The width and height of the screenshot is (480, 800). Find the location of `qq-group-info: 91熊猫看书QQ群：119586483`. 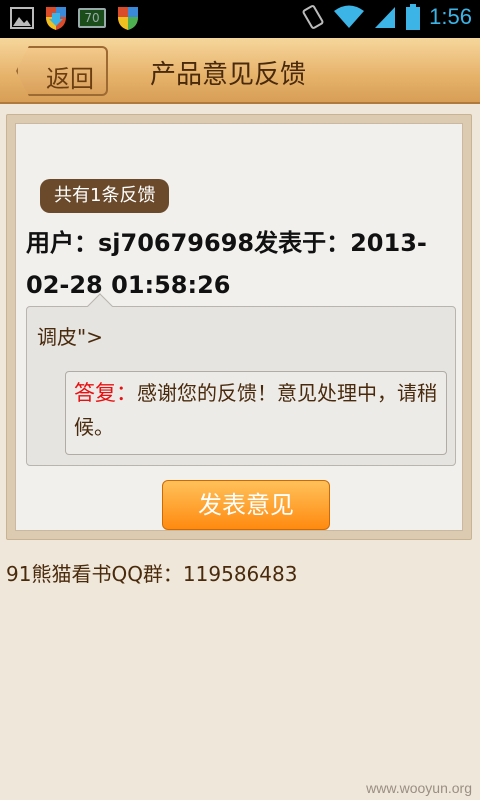

qq-group-info: 91熊猫看书QQ群：119586483 is located at coordinates (152, 574).